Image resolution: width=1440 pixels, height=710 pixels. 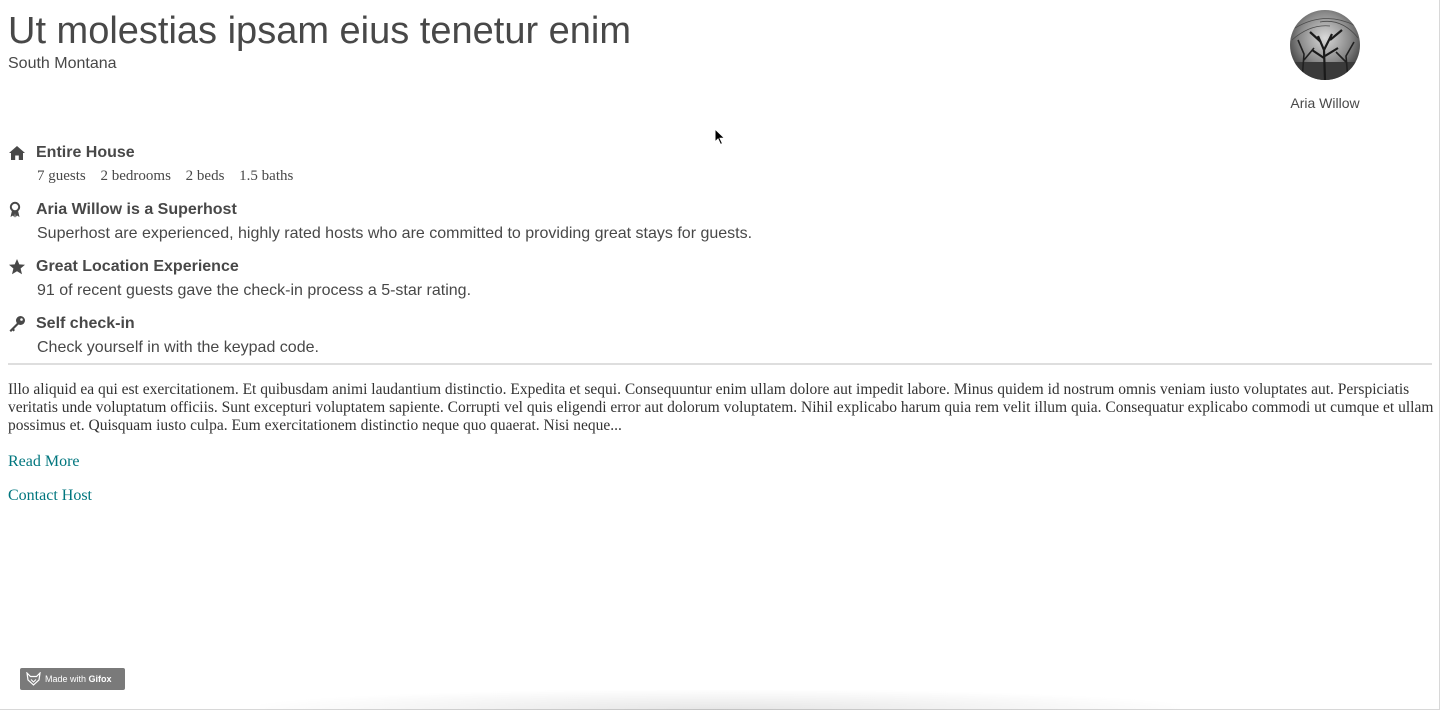 I want to click on host-avatar, so click(x=1325, y=45).